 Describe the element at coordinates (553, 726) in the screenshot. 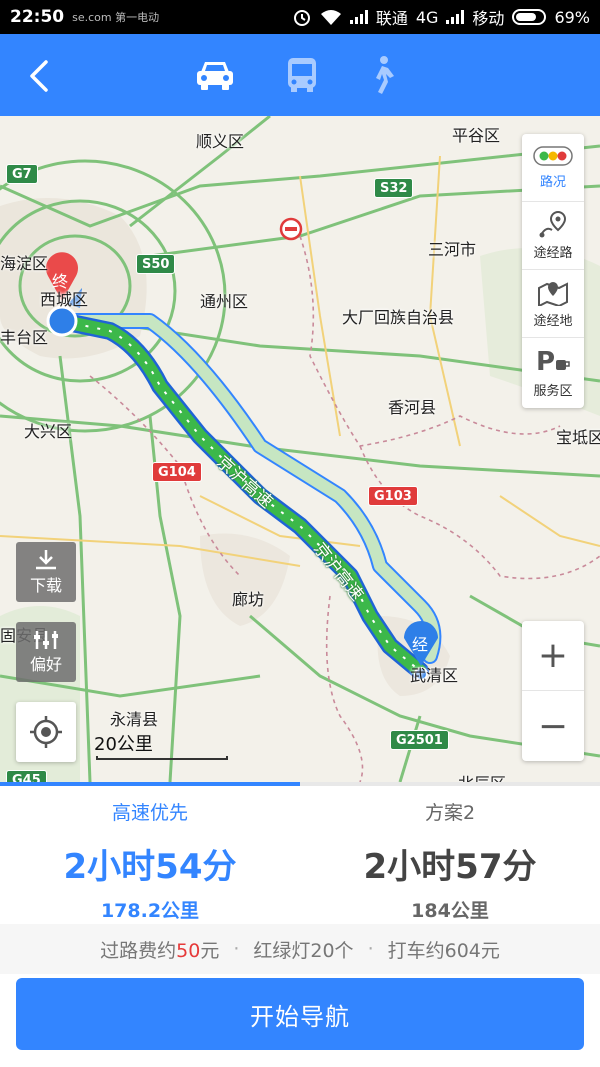

I see `zoom-out-button: −` at that location.